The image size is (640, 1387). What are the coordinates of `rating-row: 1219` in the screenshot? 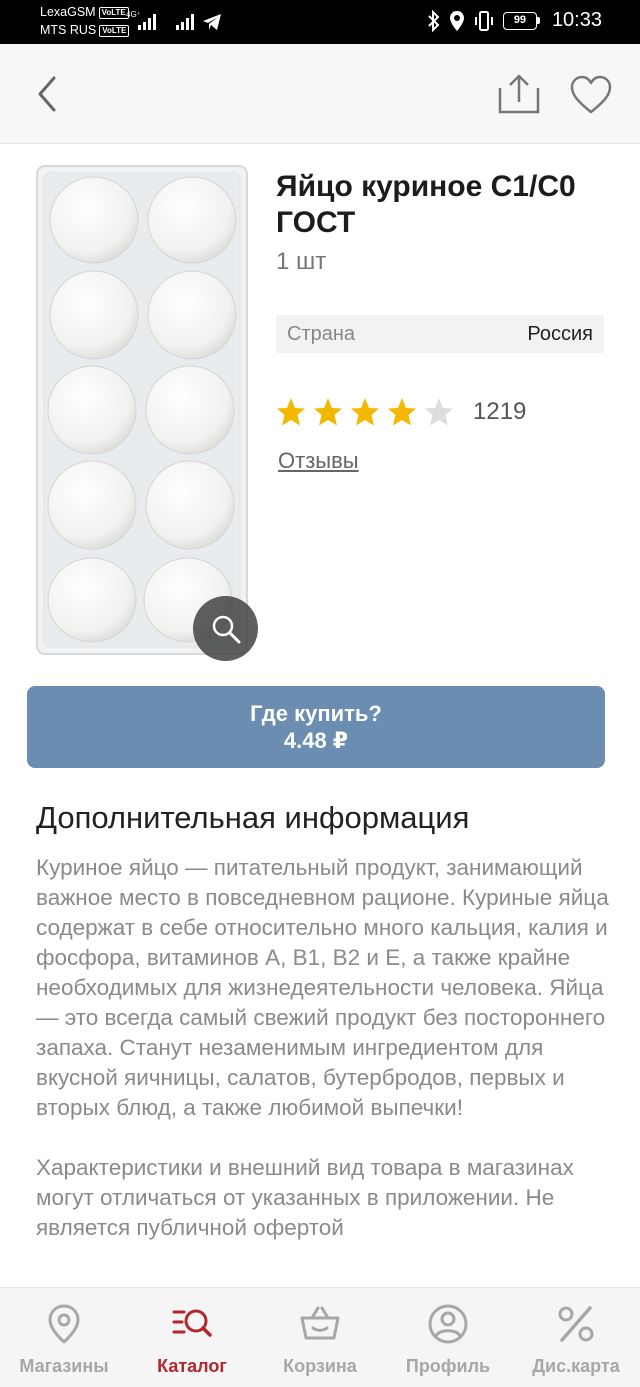 It's located at (401, 412).